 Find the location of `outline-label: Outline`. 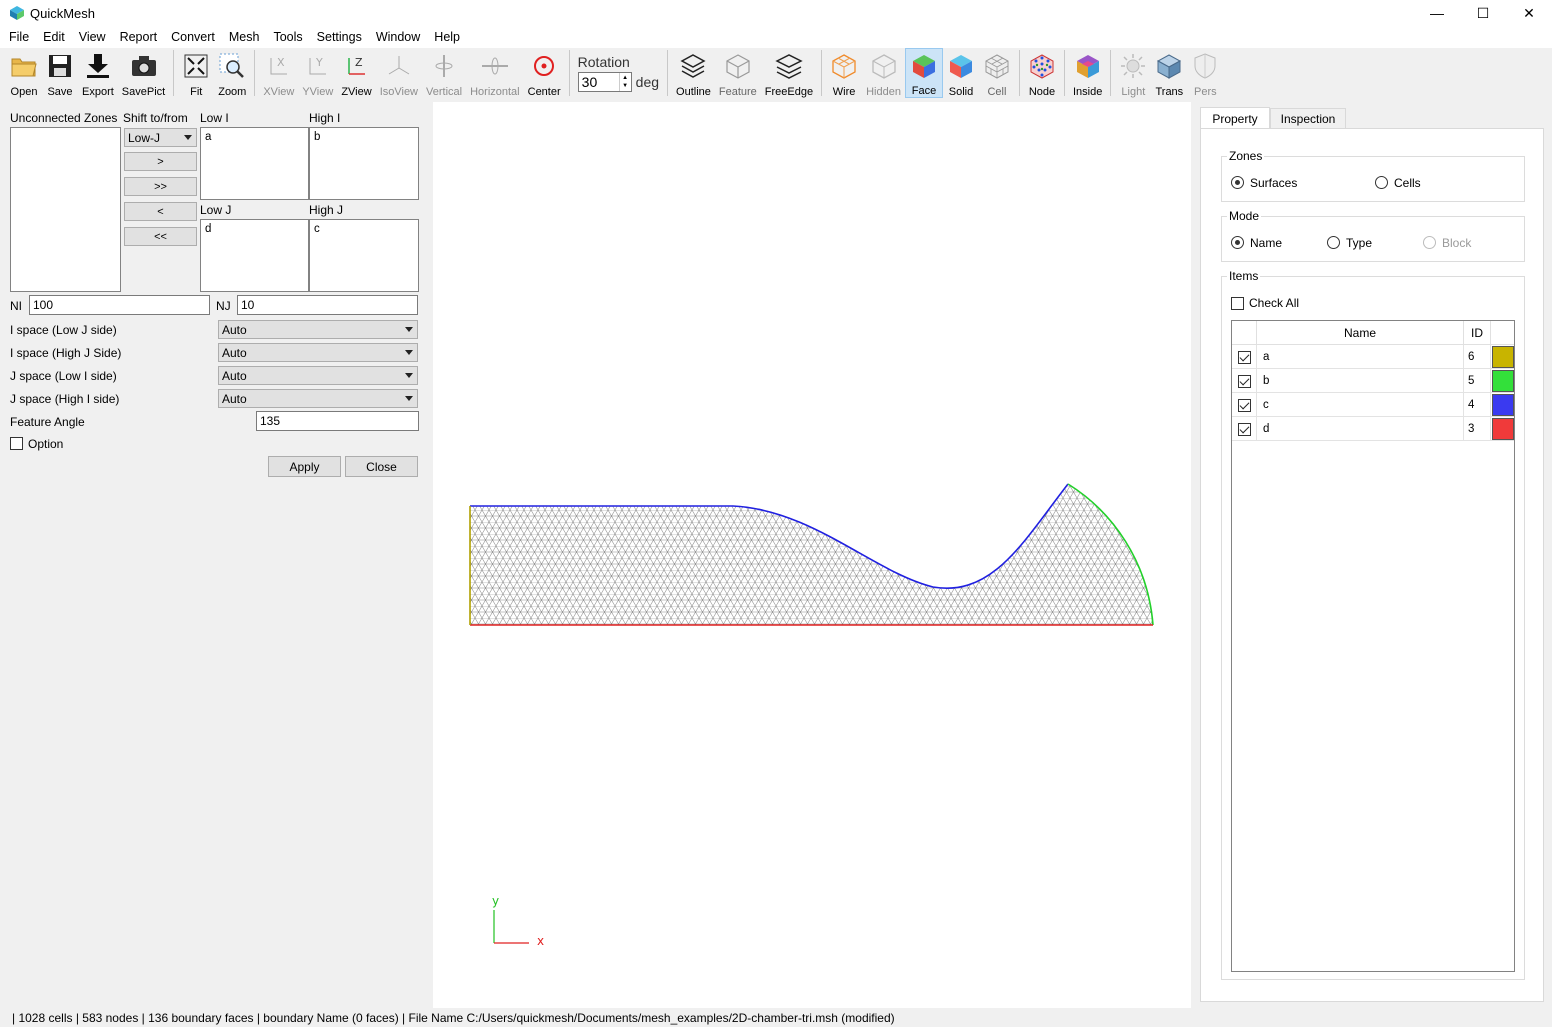

outline-label: Outline is located at coordinates (693, 92).